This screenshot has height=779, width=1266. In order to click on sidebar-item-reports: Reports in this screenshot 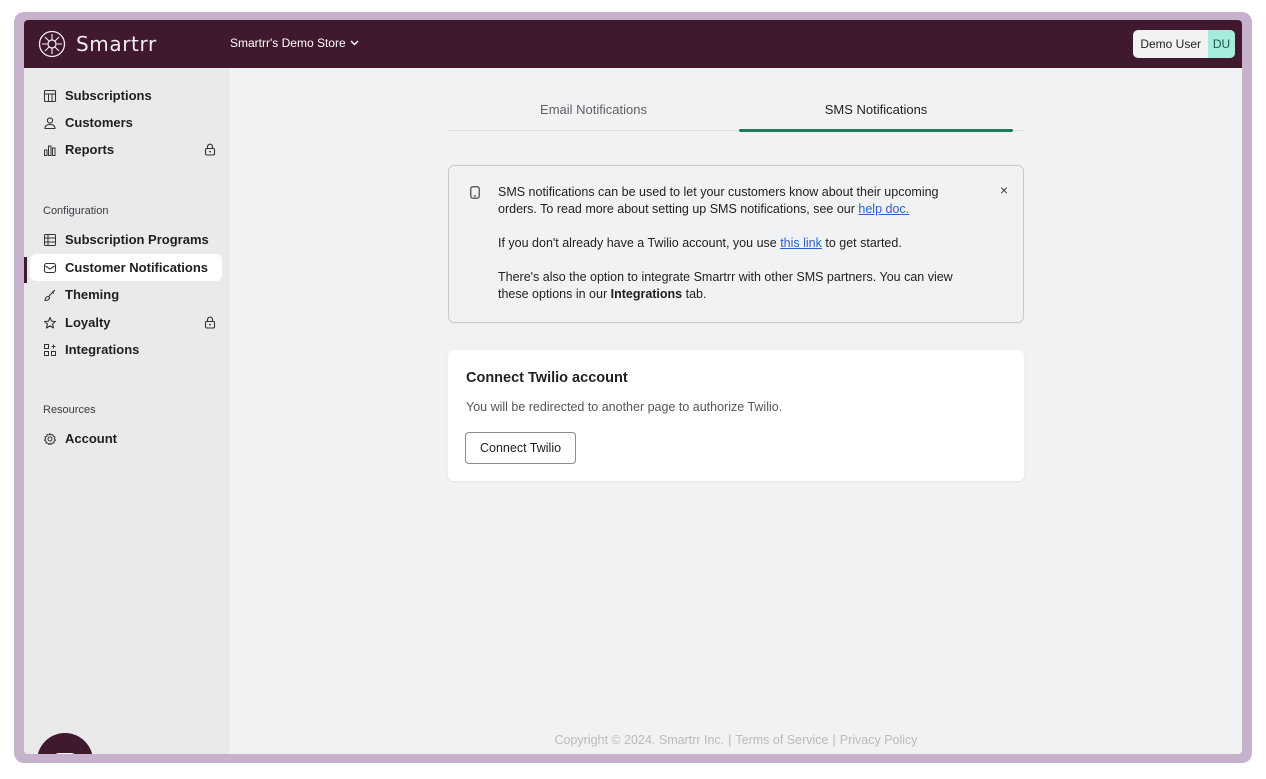, I will do `click(126, 149)`.